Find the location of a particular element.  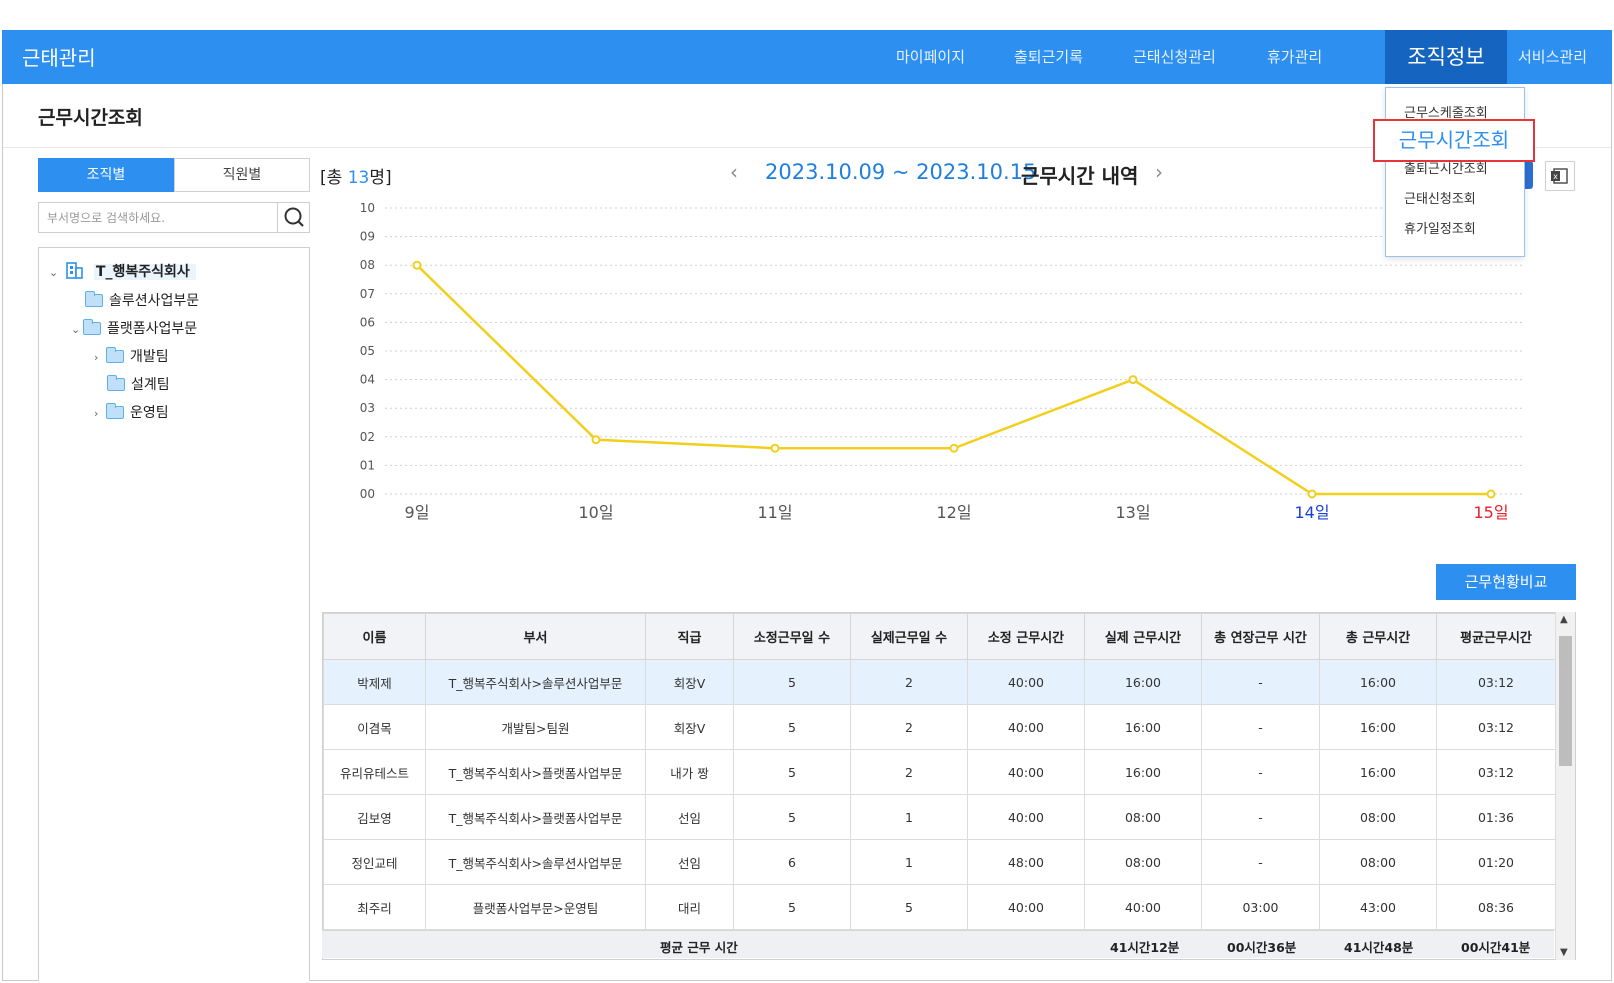

cell-rank: 회장V is located at coordinates (689, 727).